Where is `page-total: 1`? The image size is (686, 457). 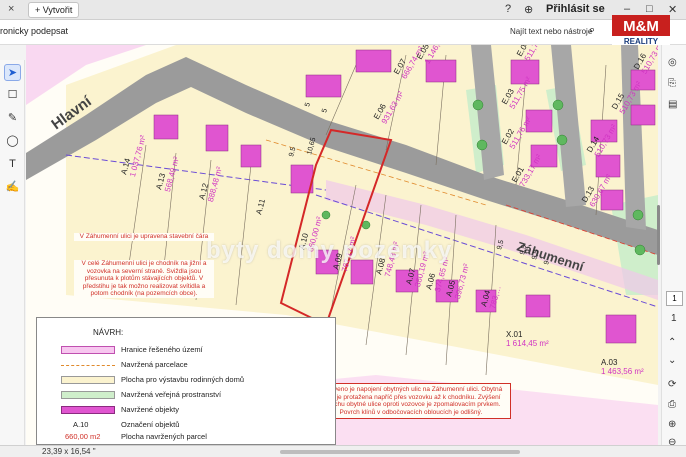 page-total: 1 is located at coordinates (674, 318).